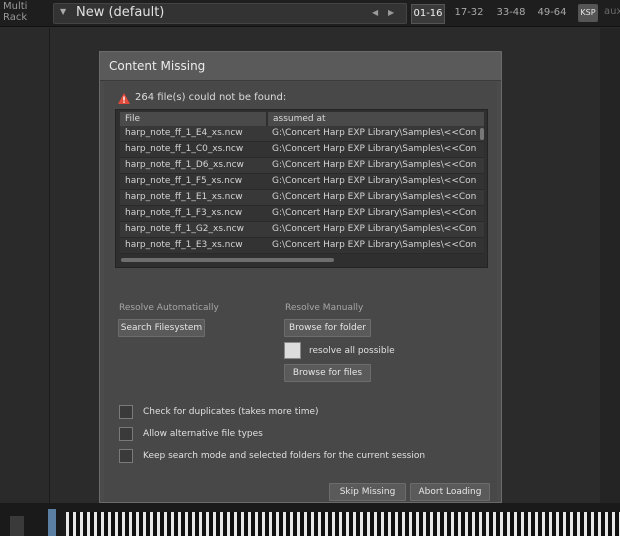 This screenshot has width=620, height=536. Describe the element at coordinates (376, 119) in the screenshot. I see `column-header-assumed-at: assumed at` at that location.